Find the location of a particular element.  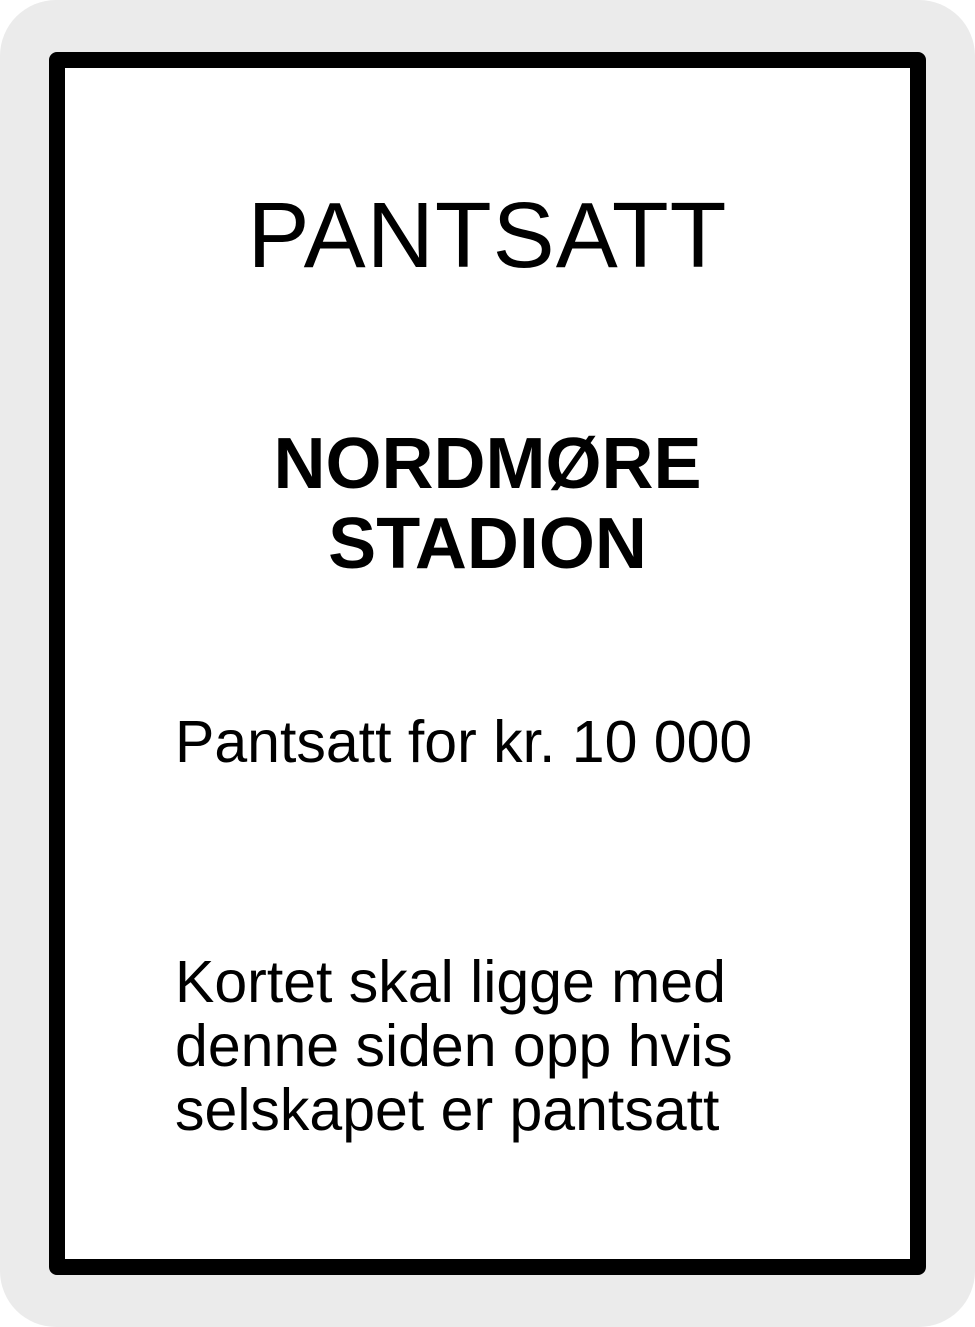

property-name: NORDMØRE STADION is located at coordinates (487, 504).